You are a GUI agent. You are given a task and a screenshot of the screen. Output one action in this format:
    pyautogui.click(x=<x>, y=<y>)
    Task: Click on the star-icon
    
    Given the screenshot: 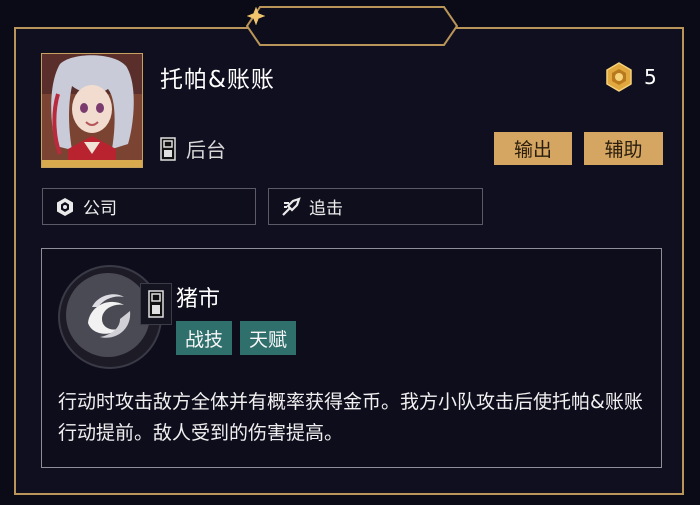 What is the action you would take?
    pyautogui.click(x=256, y=16)
    